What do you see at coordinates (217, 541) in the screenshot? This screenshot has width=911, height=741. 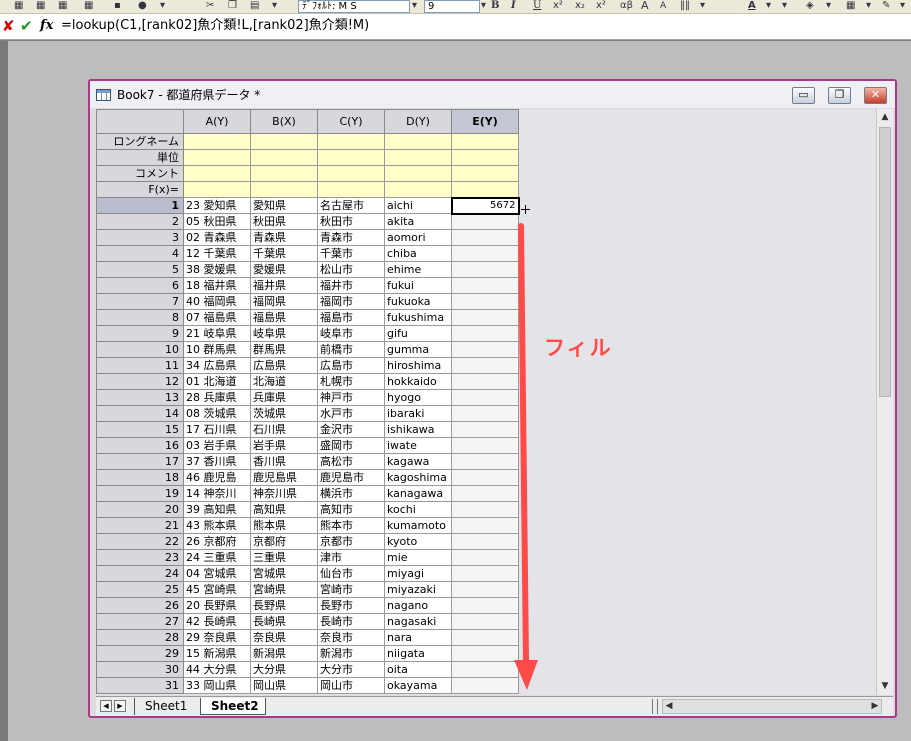 I see `table-cell: 26 京都府` at bounding box center [217, 541].